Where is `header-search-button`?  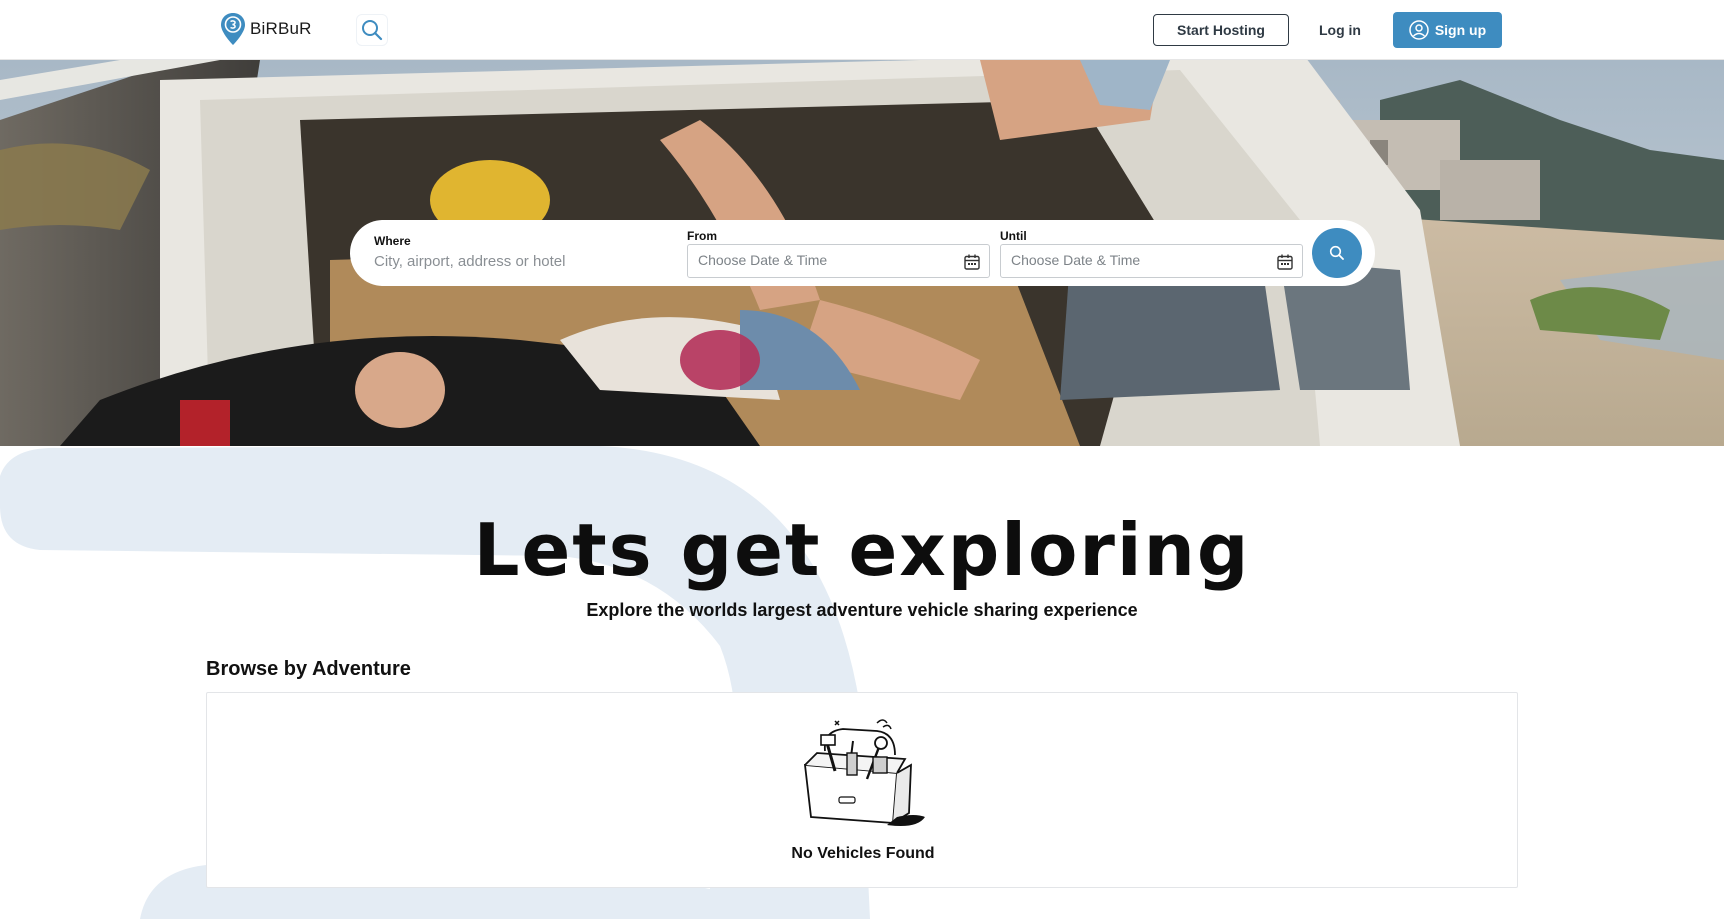
header-search-button is located at coordinates (372, 30).